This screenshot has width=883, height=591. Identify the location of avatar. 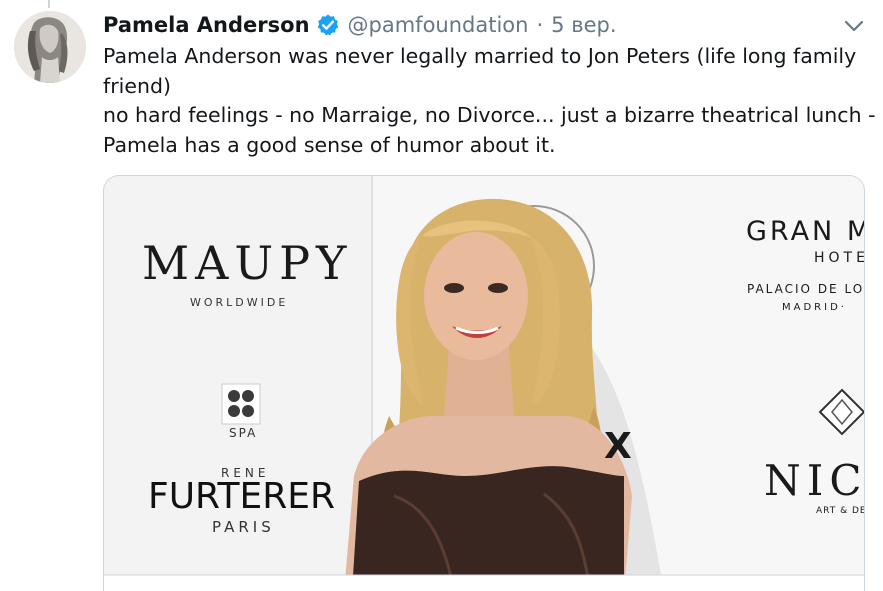
(50, 47).